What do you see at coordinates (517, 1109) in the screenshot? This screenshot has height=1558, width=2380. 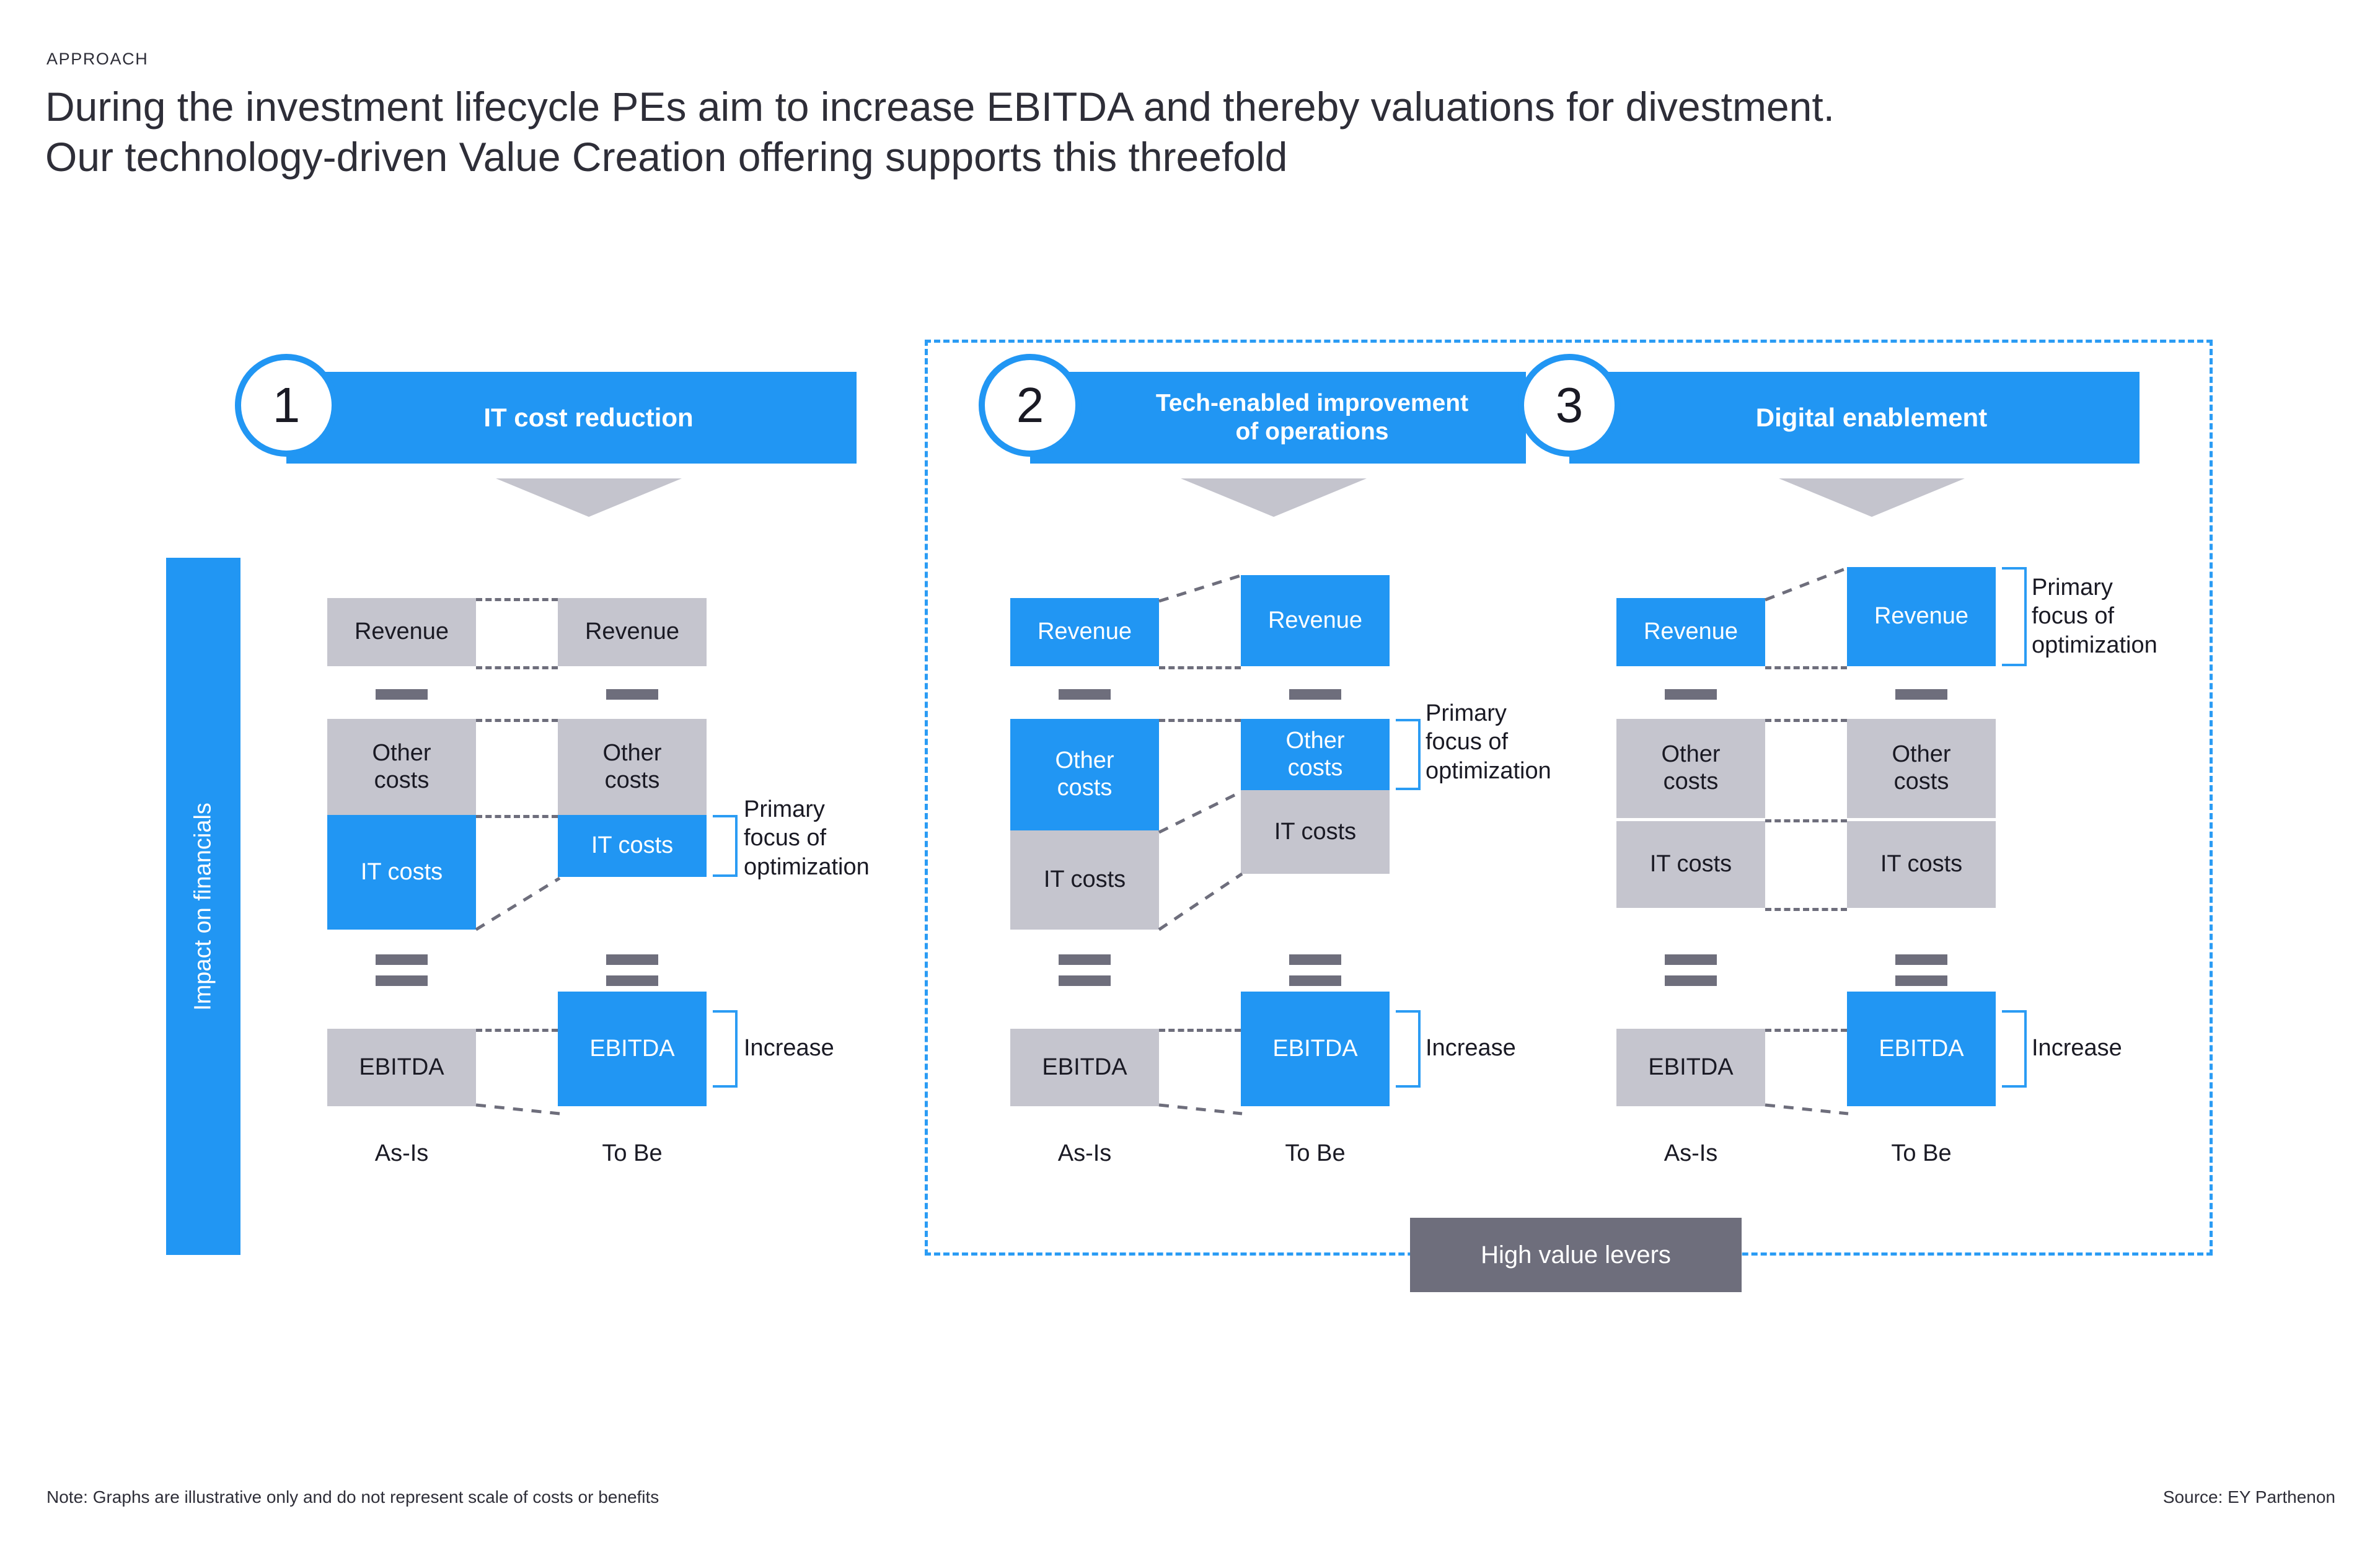 I see `connector-c1-ebitda-diagonal` at bounding box center [517, 1109].